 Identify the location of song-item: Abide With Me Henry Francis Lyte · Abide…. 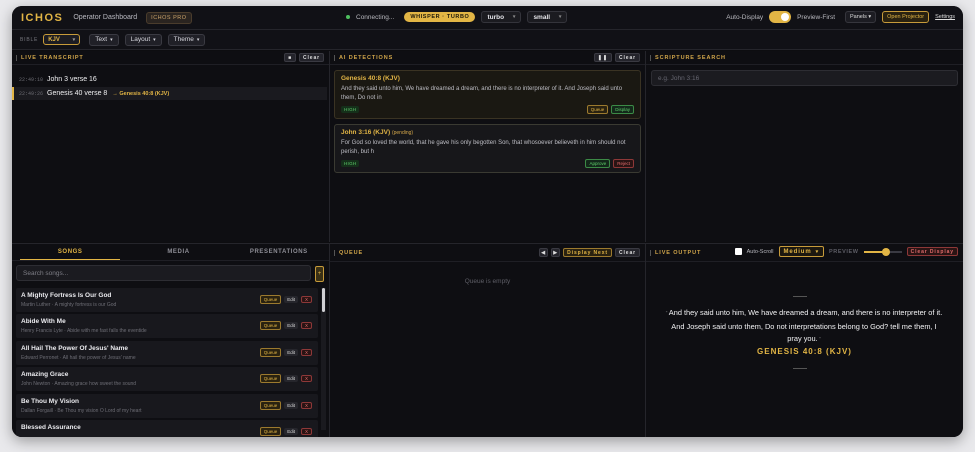
(167, 326).